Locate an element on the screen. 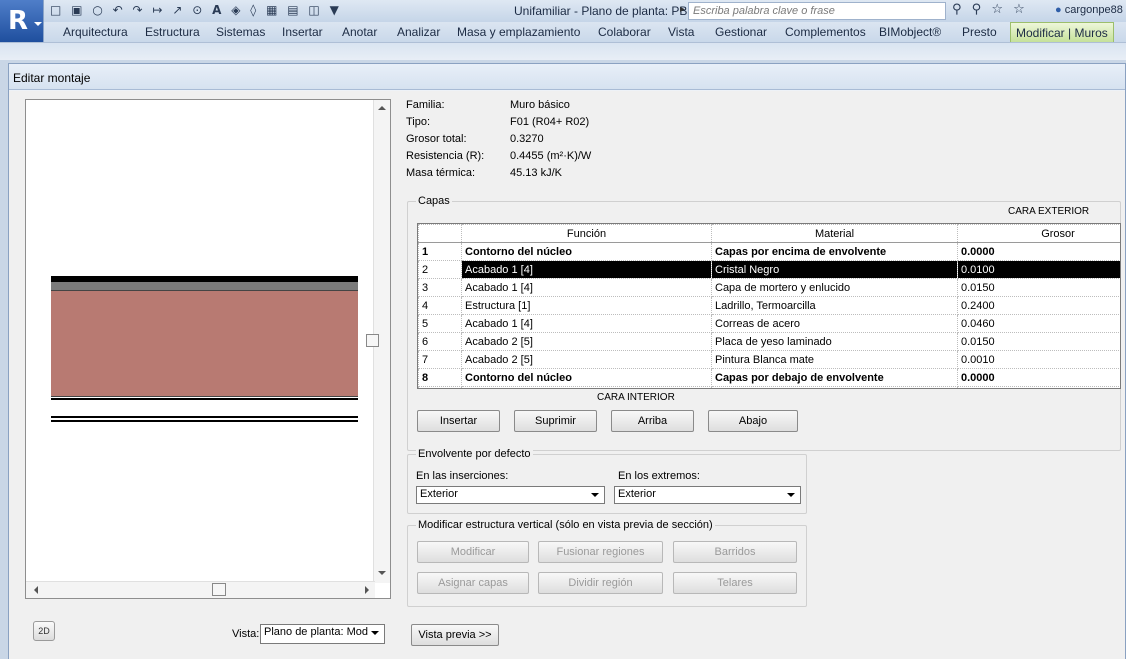 The width and height of the screenshot is (1126, 659). row-number: 1 is located at coordinates (440, 251).